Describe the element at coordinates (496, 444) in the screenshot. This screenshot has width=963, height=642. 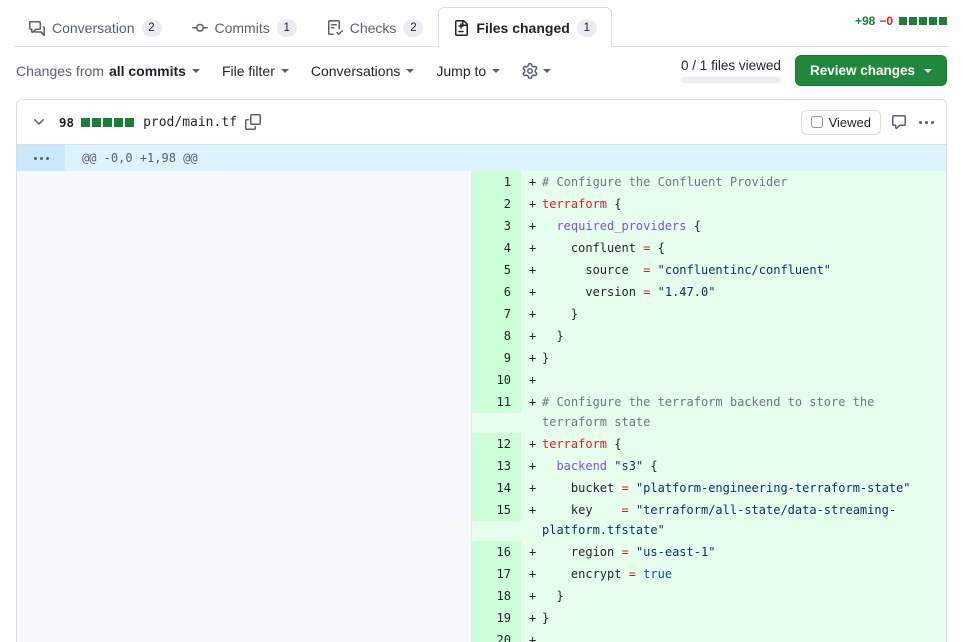
I see `diff-line-number: 12` at that location.